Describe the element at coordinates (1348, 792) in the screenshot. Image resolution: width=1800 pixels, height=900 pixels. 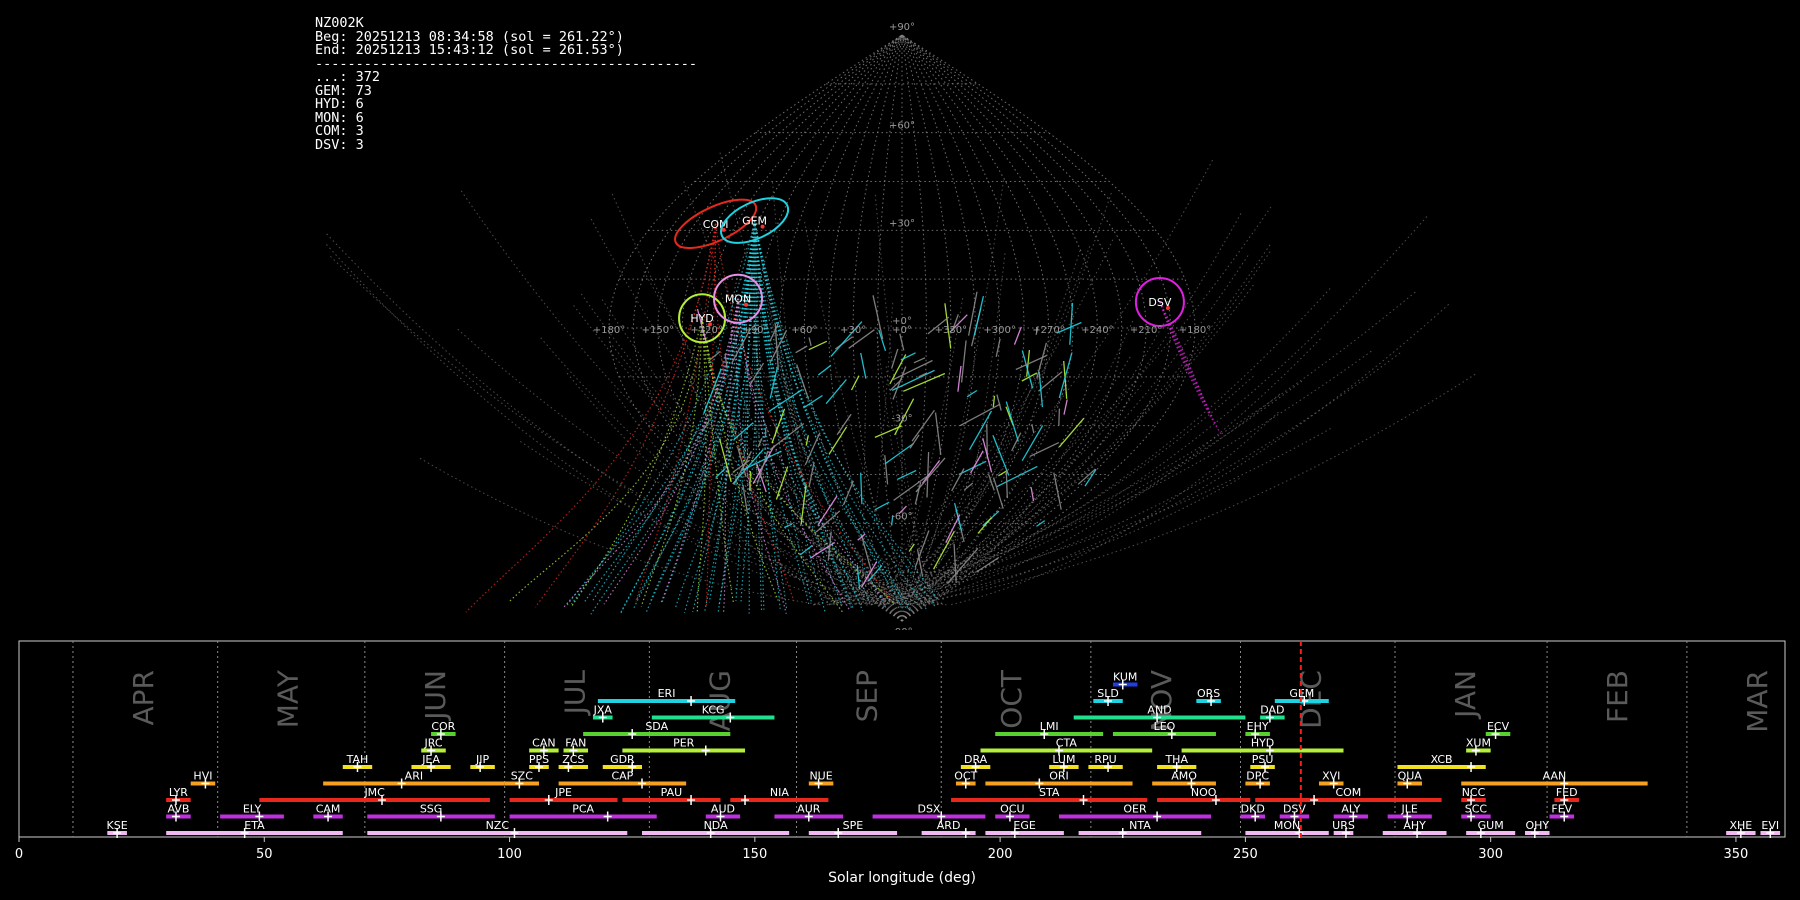
I see `shower-label: COM` at that location.